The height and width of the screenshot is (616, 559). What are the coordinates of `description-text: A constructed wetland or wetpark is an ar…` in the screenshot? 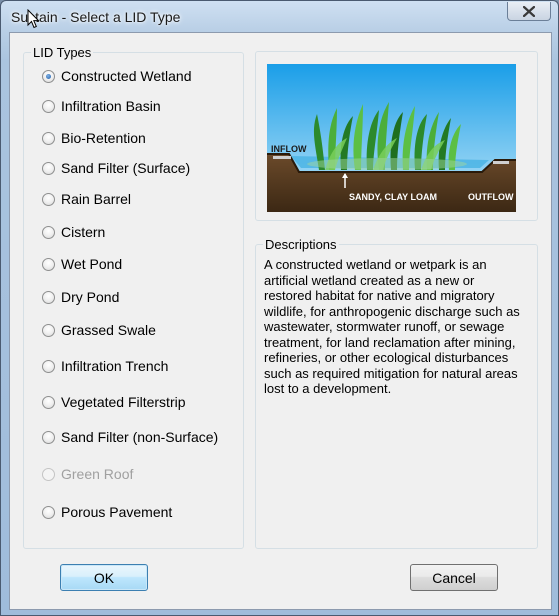 It's located at (397, 327).